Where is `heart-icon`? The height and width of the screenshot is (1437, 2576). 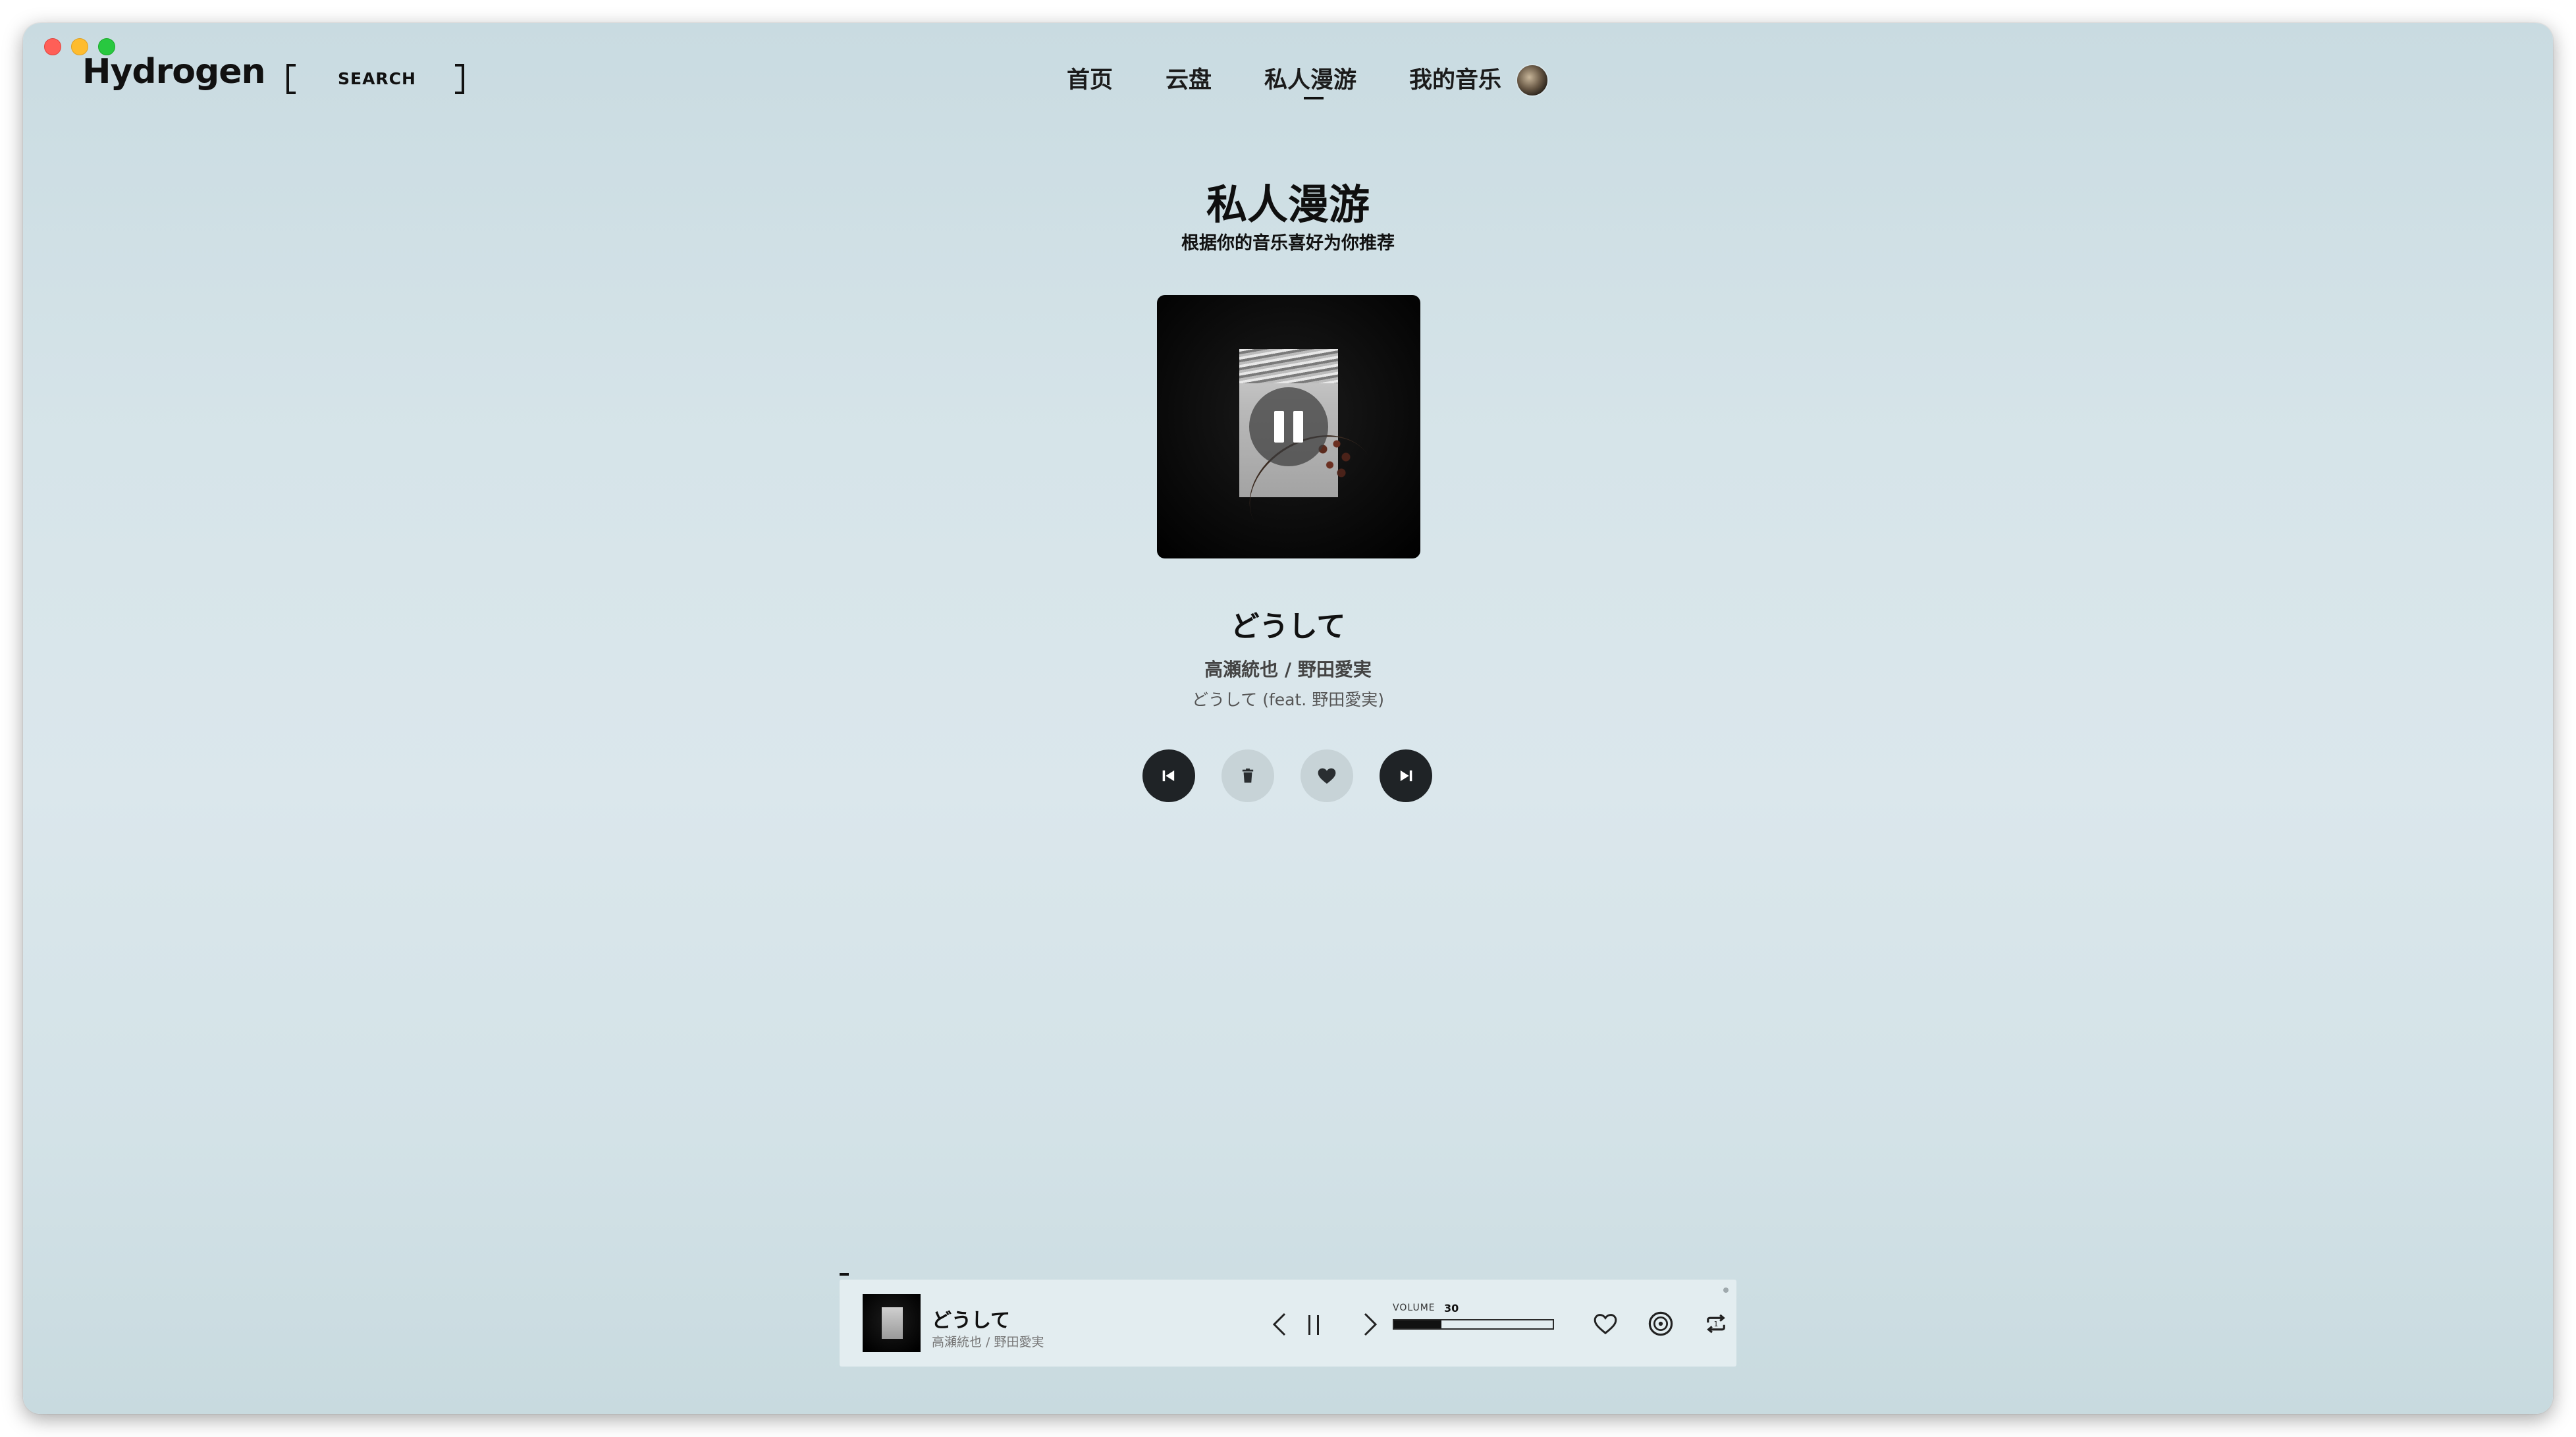
heart-icon is located at coordinates (1327, 776).